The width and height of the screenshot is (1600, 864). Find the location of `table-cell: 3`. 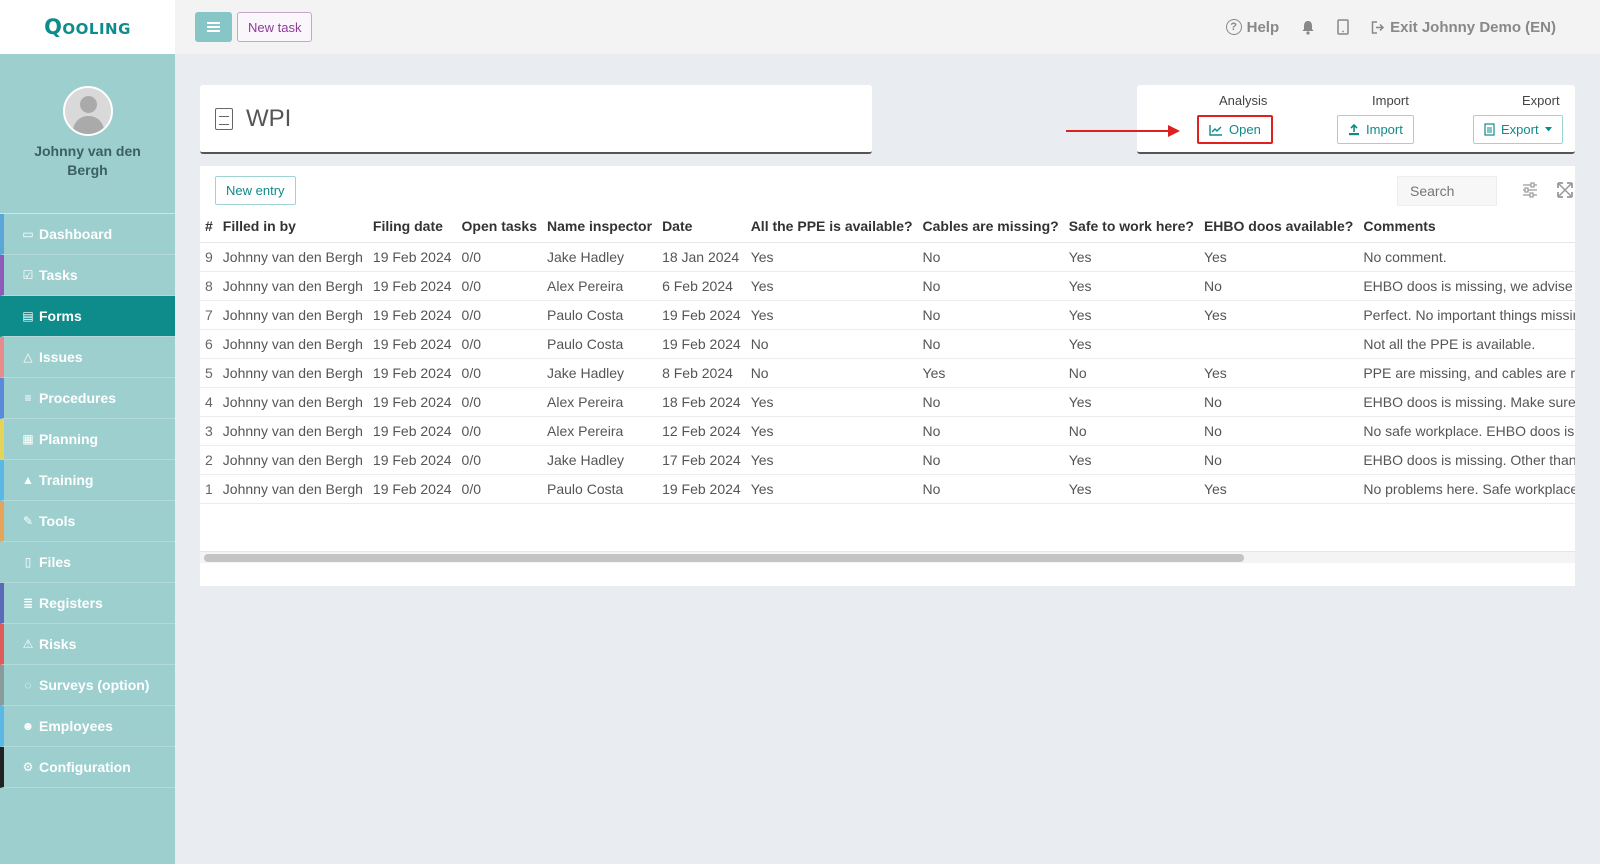

table-cell: 3 is located at coordinates (209, 431).